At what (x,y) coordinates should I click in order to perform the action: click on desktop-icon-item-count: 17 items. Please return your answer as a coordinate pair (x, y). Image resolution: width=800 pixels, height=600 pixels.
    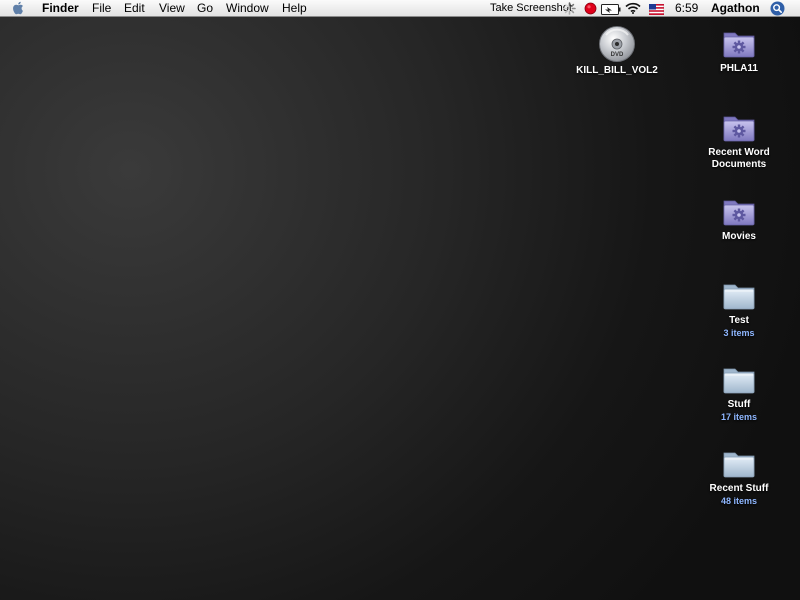
    Looking at the image, I should click on (739, 417).